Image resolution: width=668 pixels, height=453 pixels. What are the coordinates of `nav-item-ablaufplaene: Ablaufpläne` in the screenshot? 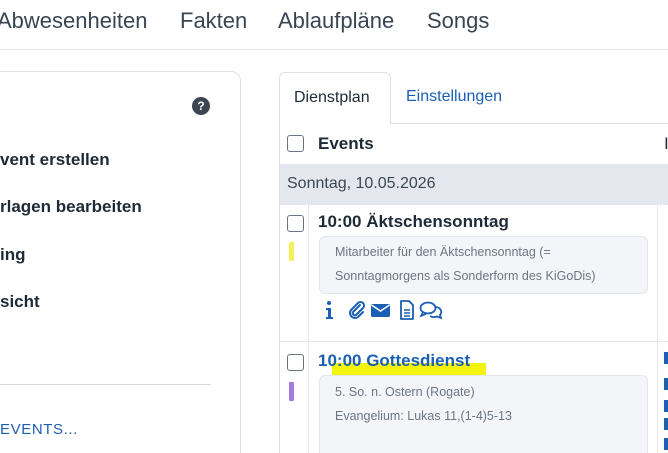 It's located at (336, 21).